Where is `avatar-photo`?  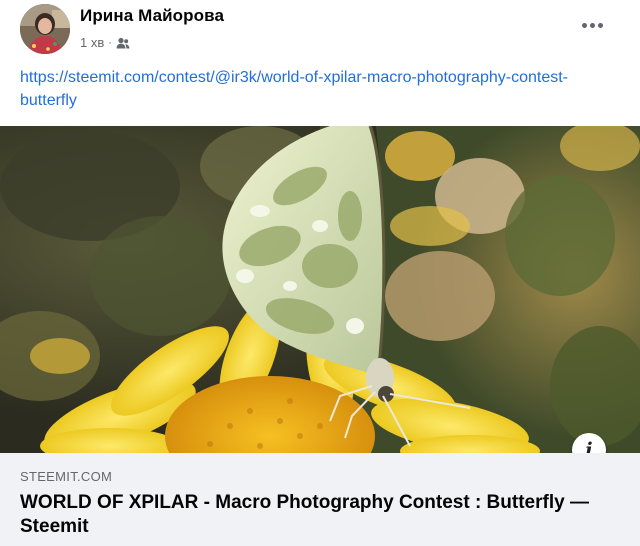 avatar-photo is located at coordinates (45, 29).